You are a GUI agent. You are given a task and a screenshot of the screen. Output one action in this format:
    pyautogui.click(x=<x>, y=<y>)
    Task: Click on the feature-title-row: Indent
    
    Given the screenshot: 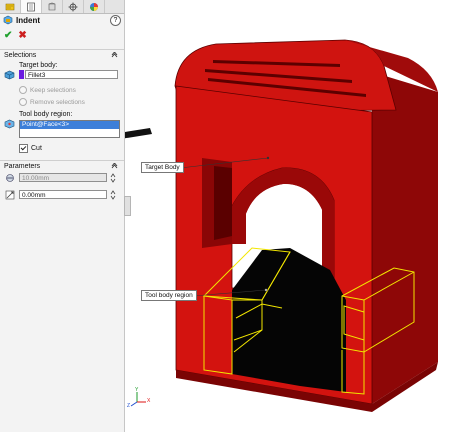 What is the action you would take?
    pyautogui.click(x=21, y=20)
    